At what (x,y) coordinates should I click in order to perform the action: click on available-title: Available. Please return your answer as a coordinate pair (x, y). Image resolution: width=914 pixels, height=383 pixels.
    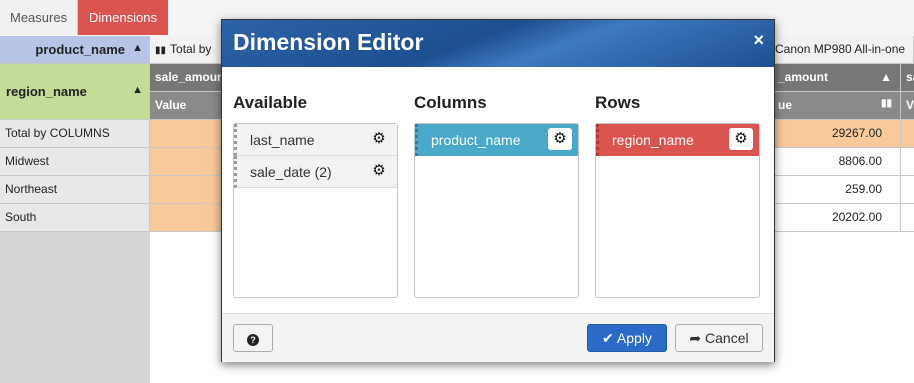
    Looking at the image, I should click on (270, 102).